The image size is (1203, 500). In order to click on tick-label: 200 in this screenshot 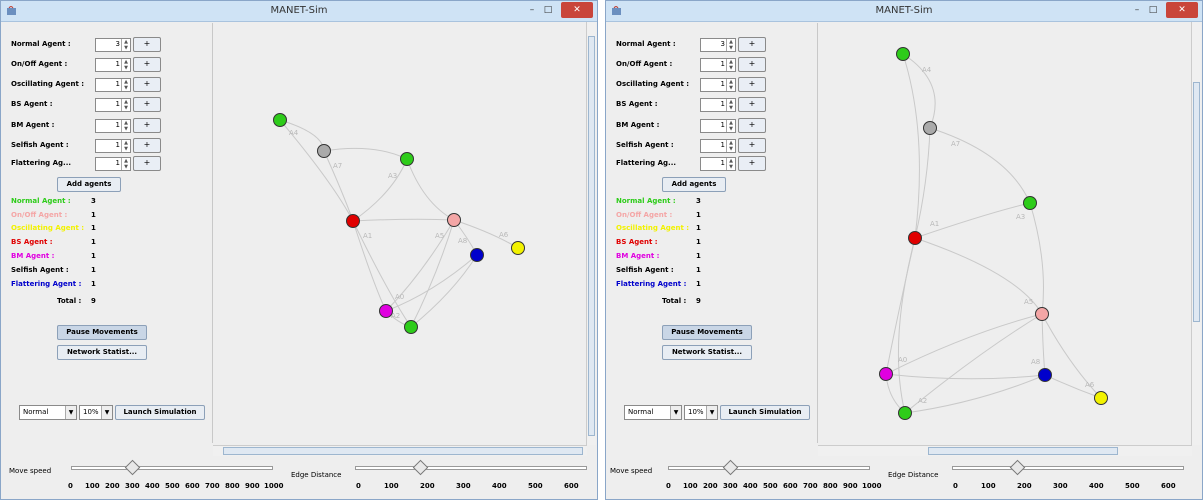, I will do `click(112, 486)`.